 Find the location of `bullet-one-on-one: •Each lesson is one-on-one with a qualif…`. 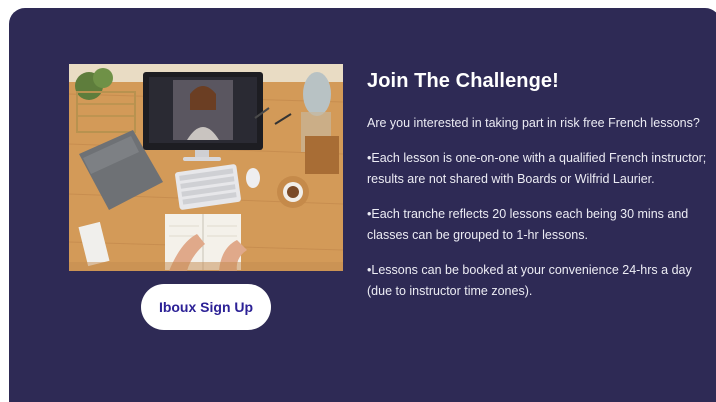

bullet-one-on-one: •Each lesson is one-on-one with a qualif… is located at coordinates (537, 168).